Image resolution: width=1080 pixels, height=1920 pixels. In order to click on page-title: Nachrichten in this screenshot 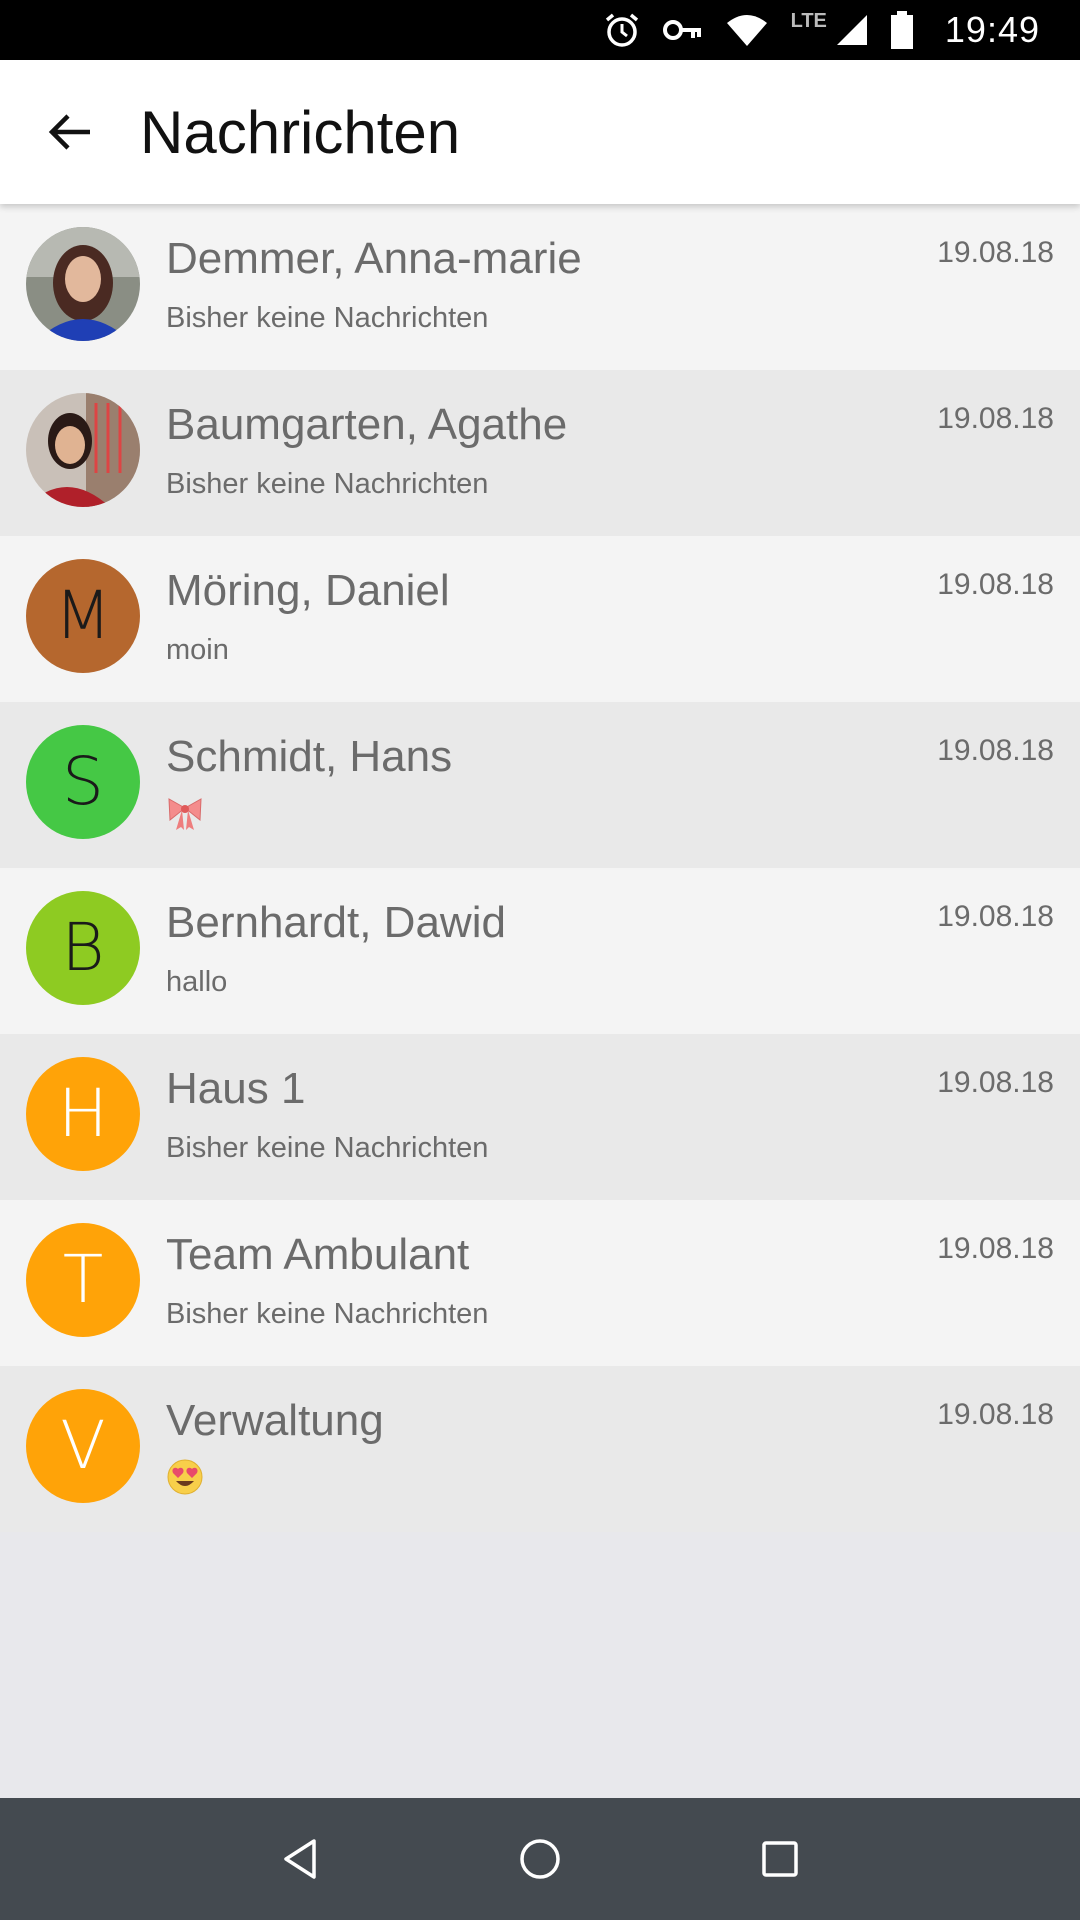, I will do `click(300, 132)`.